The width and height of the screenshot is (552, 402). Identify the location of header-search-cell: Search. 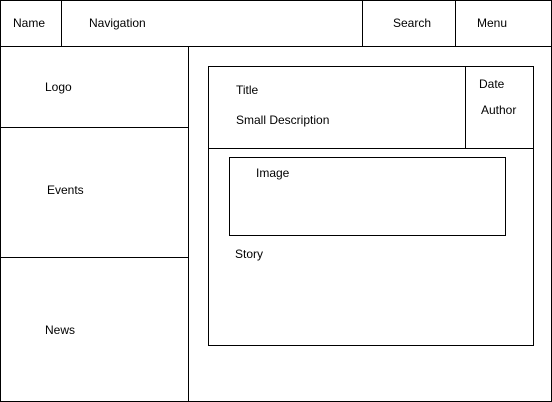
(409, 24).